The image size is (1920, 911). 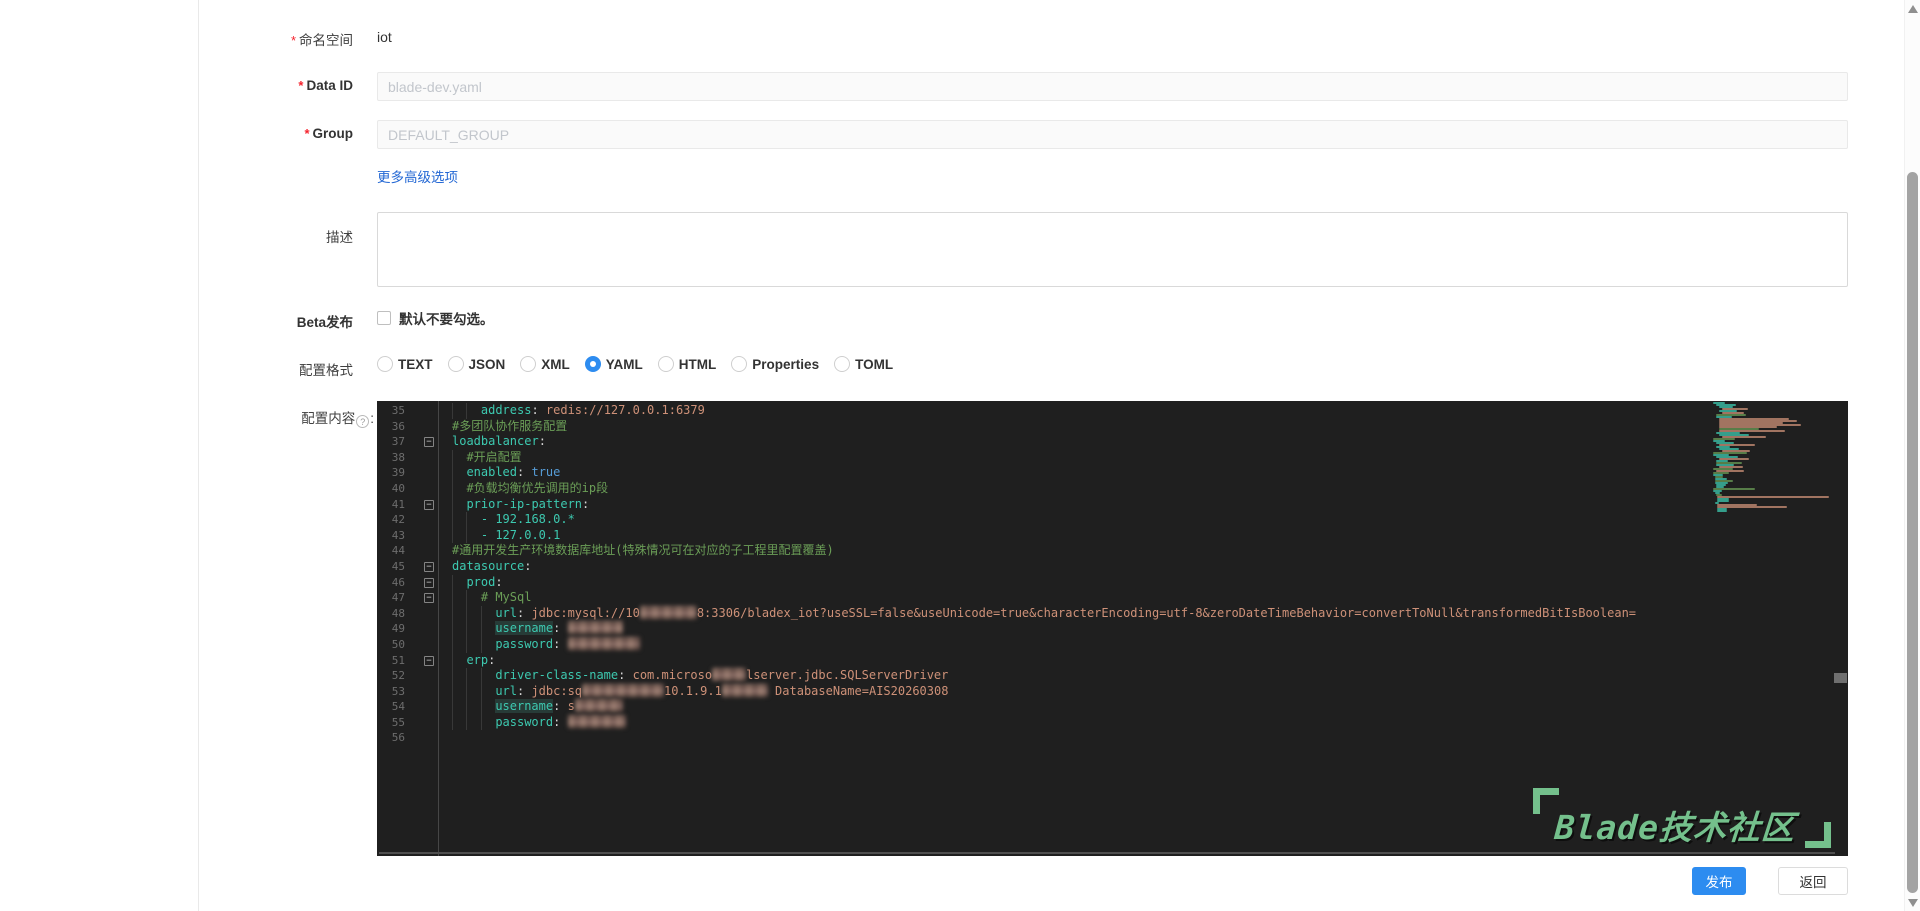 I want to click on data-id-input, so click(x=1112, y=86).